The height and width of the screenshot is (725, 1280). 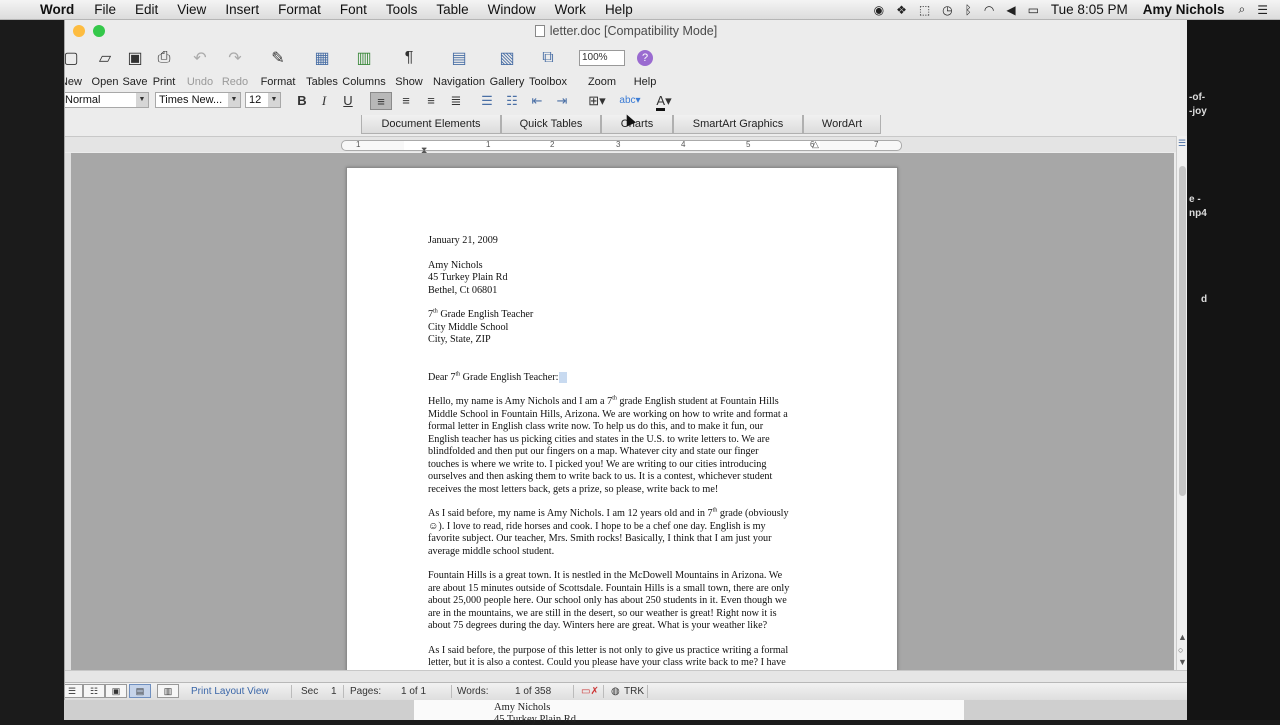 What do you see at coordinates (619, 9) in the screenshot?
I see `menu-help: Help` at bounding box center [619, 9].